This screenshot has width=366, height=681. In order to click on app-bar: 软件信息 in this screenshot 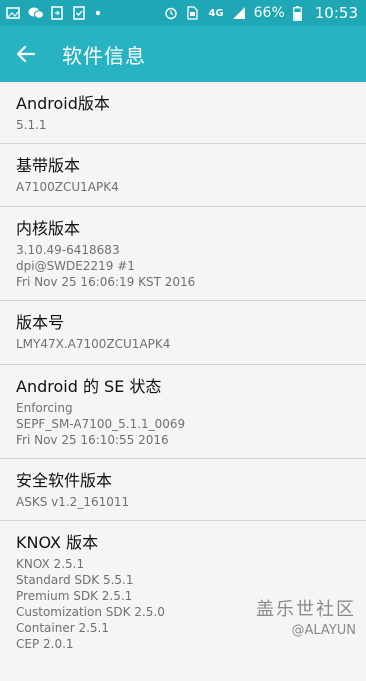, I will do `click(183, 54)`.